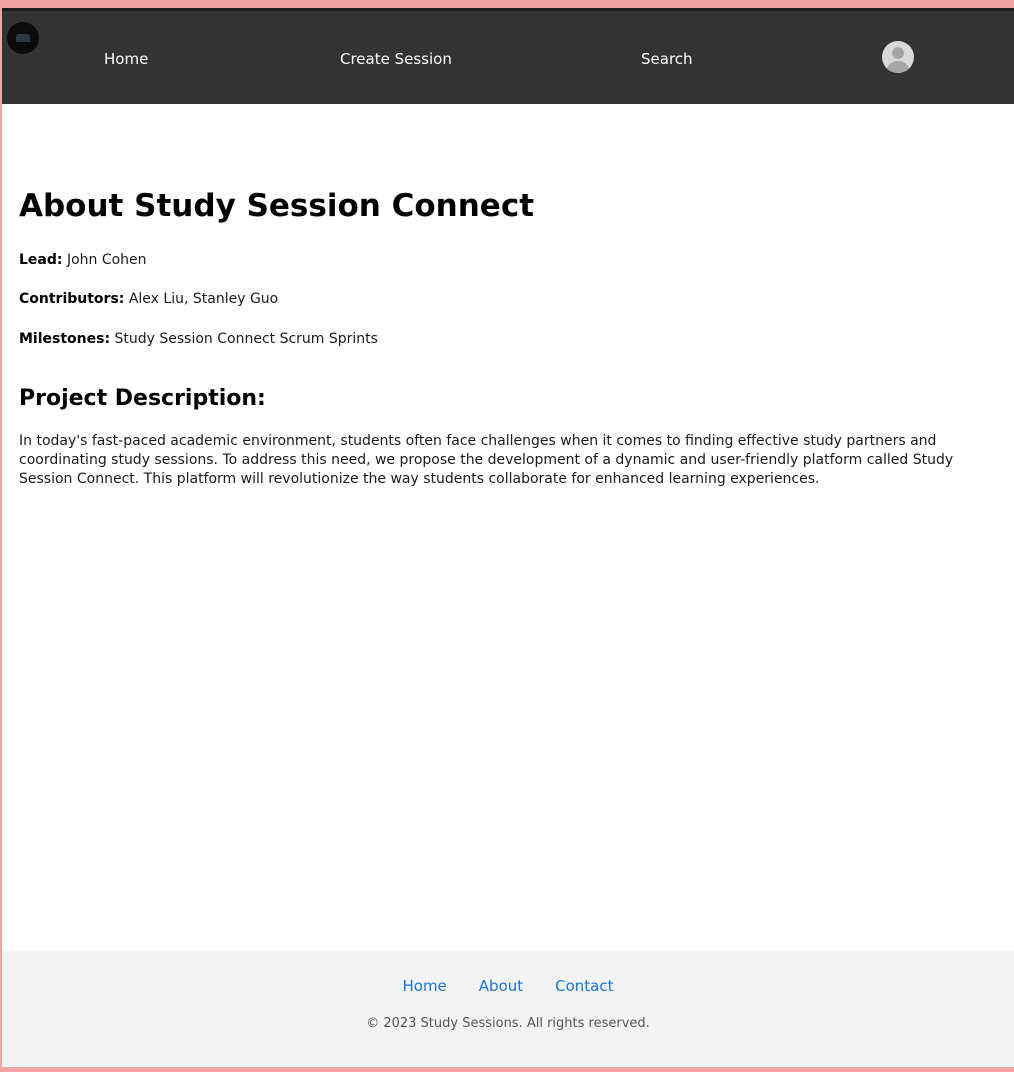  Describe the element at coordinates (508, 9) in the screenshot. I see `navbar-top-border` at that location.